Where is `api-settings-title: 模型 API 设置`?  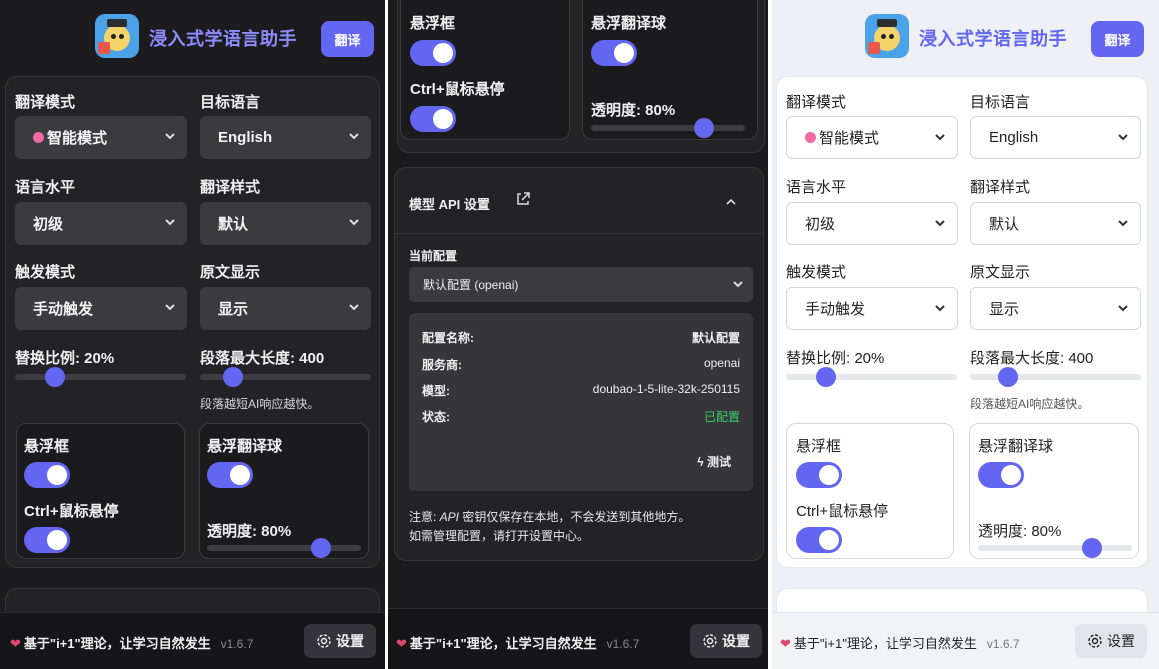
api-settings-title: 模型 API 设置 is located at coordinates (449, 204).